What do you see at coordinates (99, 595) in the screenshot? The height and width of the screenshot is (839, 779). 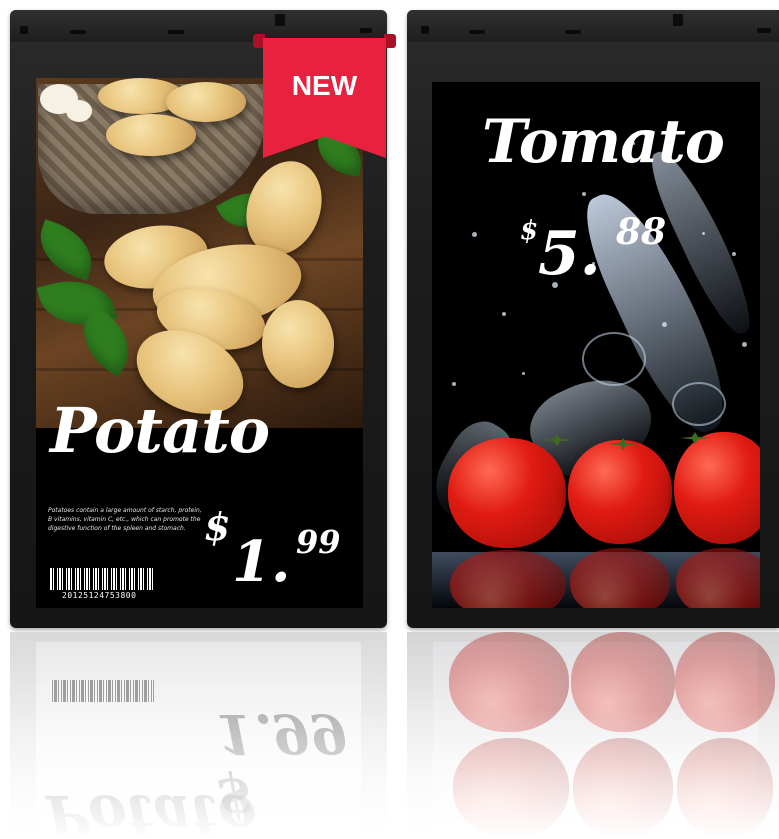 I see `barcode-number: 20125124753800` at bounding box center [99, 595].